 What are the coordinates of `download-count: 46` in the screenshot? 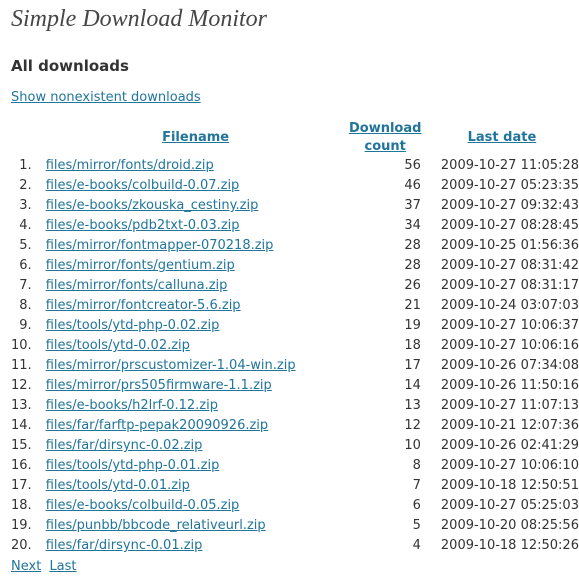 It's located at (412, 185).